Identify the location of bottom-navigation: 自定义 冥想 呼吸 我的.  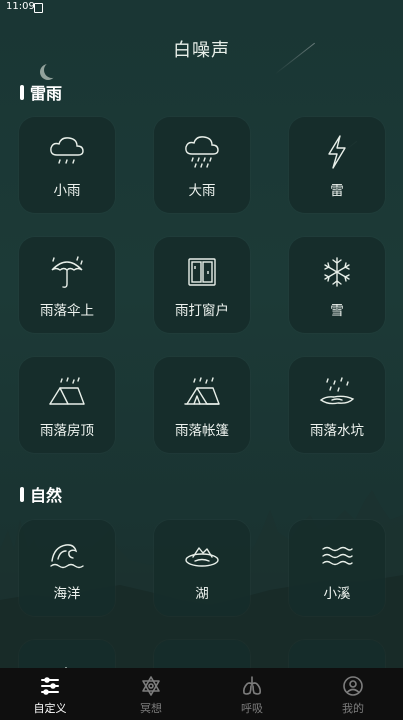
(201, 694).